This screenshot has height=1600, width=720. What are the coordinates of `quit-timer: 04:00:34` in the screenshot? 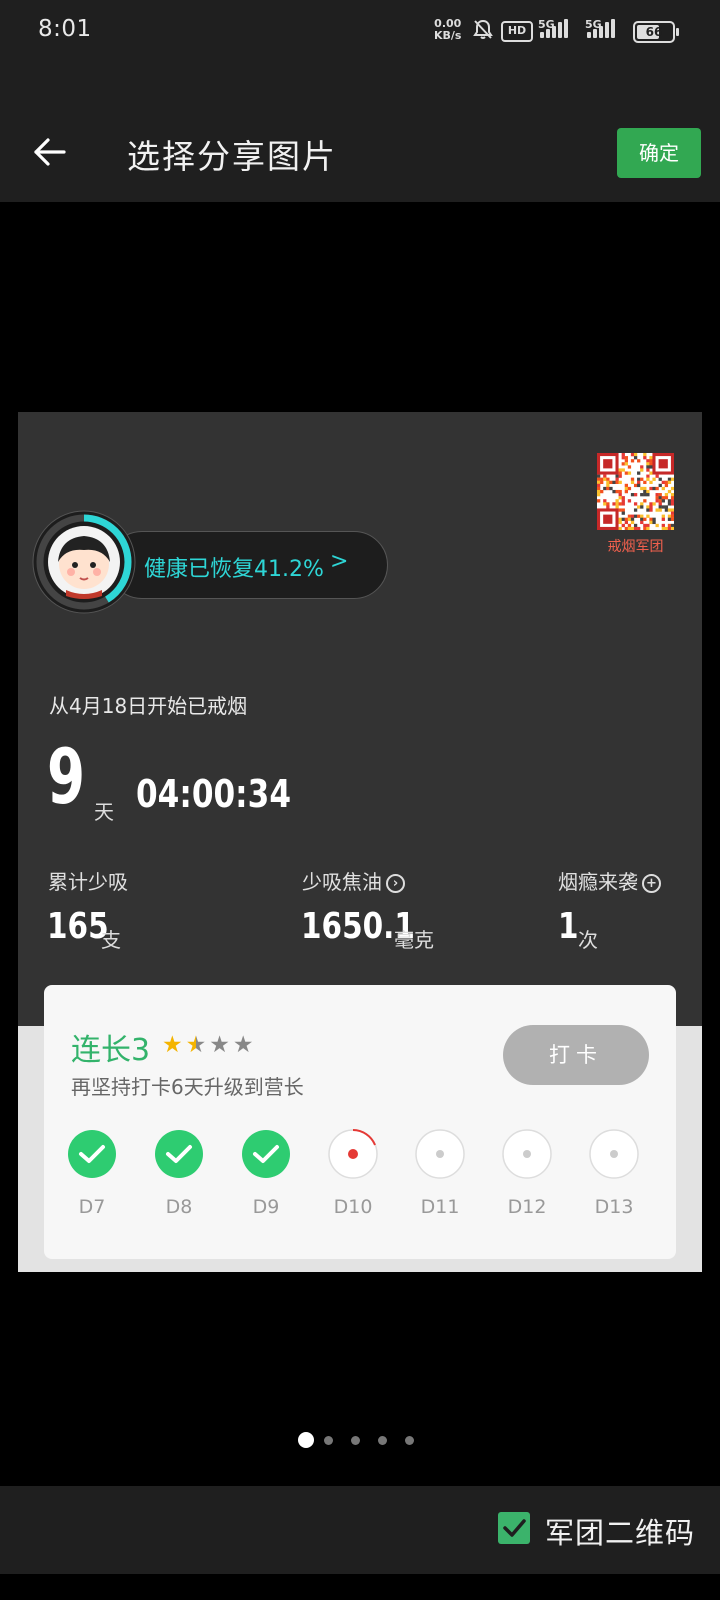 It's located at (214, 794).